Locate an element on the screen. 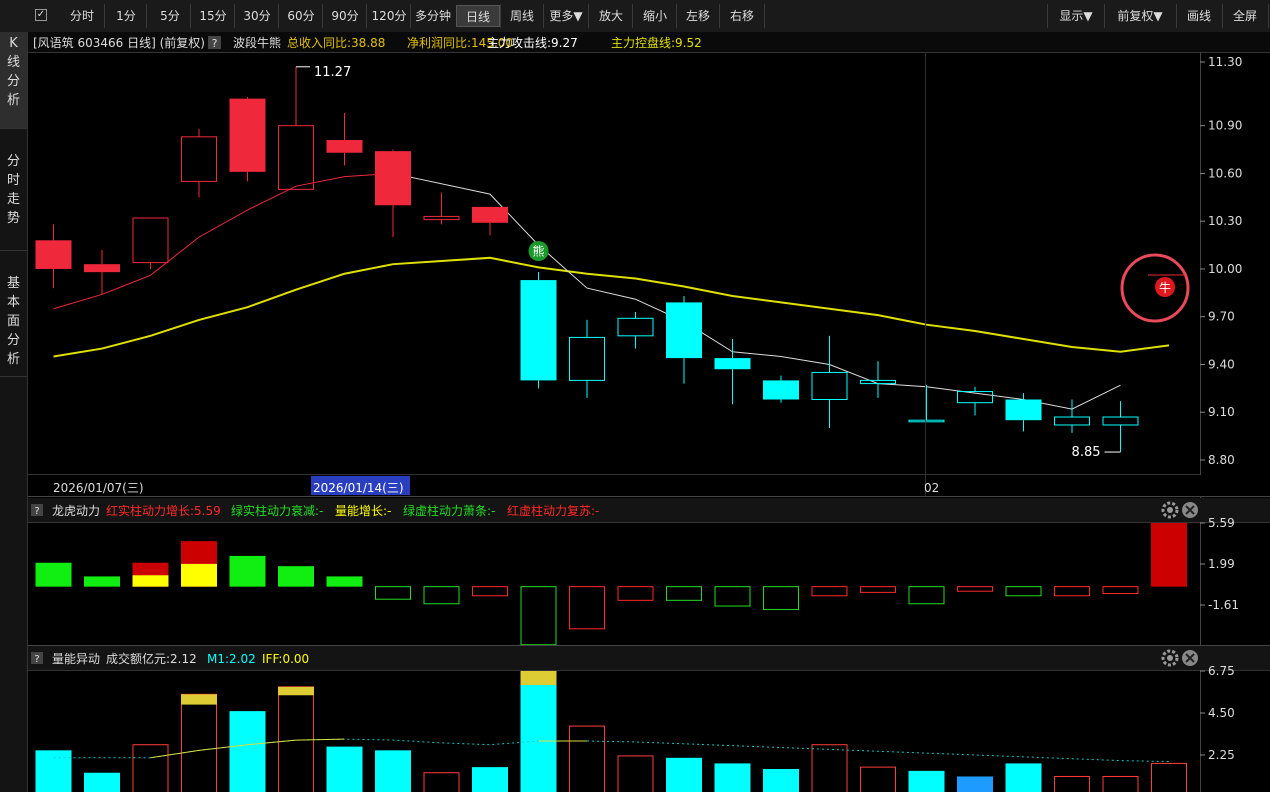  sidebar-tab-1: 分时走势 is located at coordinates (13, 189).